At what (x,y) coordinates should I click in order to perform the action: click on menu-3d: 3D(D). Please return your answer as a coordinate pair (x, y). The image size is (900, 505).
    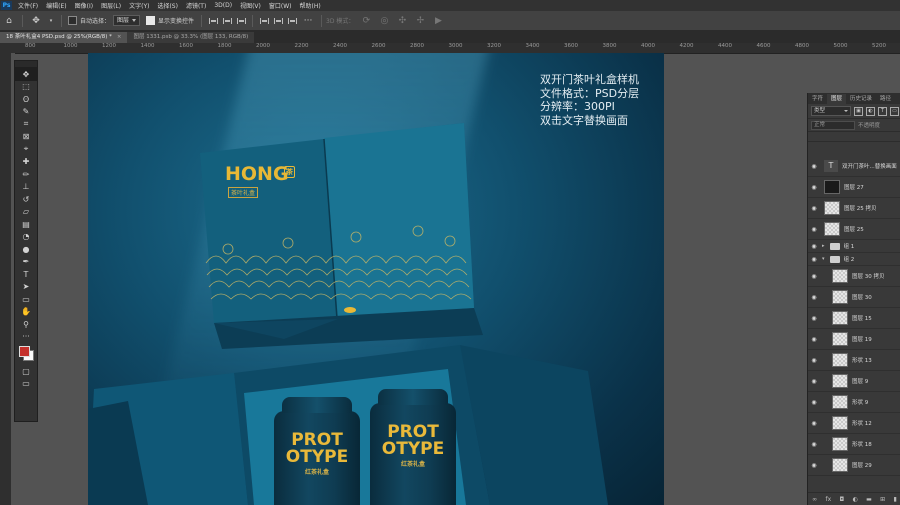
    Looking at the image, I should click on (223, 5).